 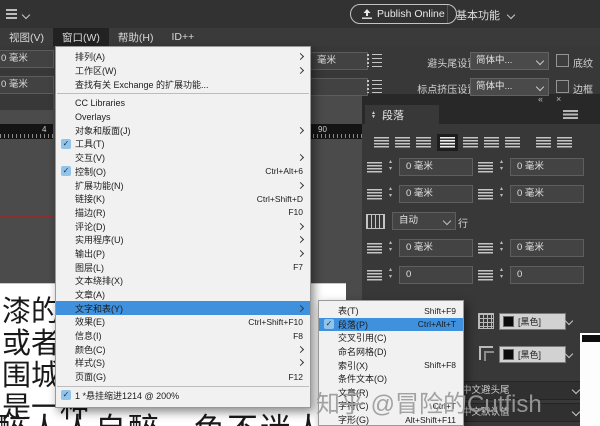 What do you see at coordinates (583, 64) in the screenshot?
I see `shading-checkbox-label: 底纹` at bounding box center [583, 64].